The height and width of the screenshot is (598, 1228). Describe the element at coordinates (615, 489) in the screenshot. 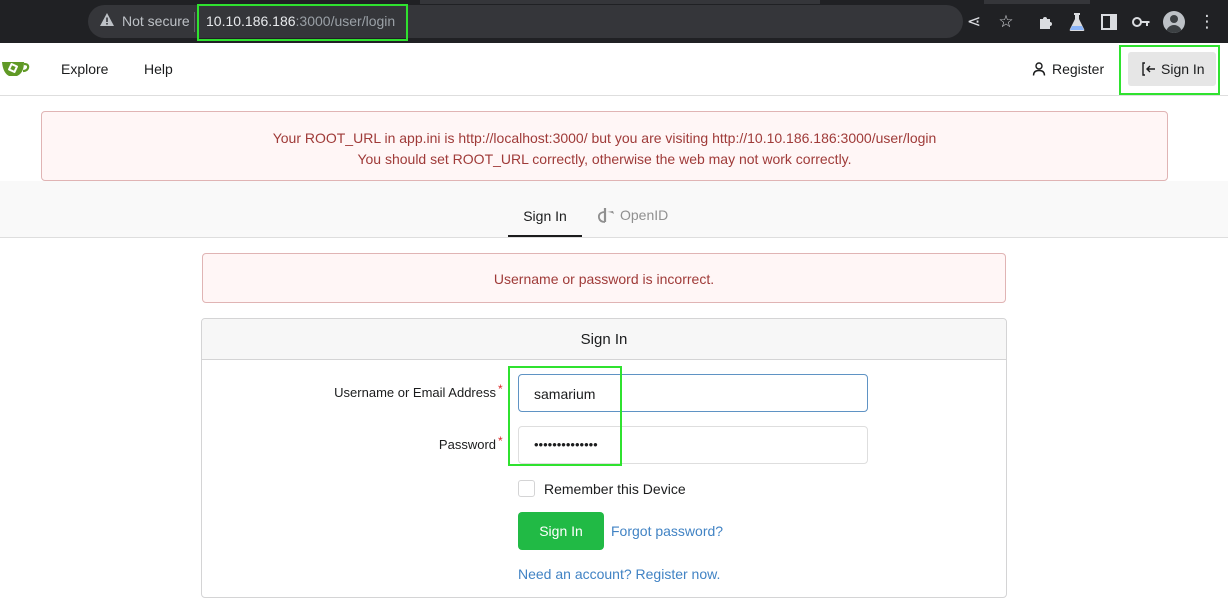

I see `remember-label: Remember this Device` at that location.